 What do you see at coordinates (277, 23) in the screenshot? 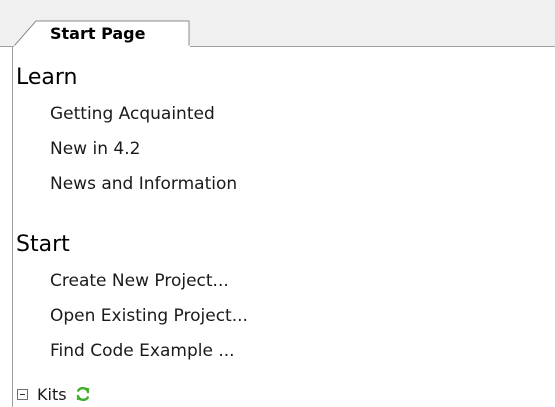
I see `tab-strip: Start Page` at bounding box center [277, 23].